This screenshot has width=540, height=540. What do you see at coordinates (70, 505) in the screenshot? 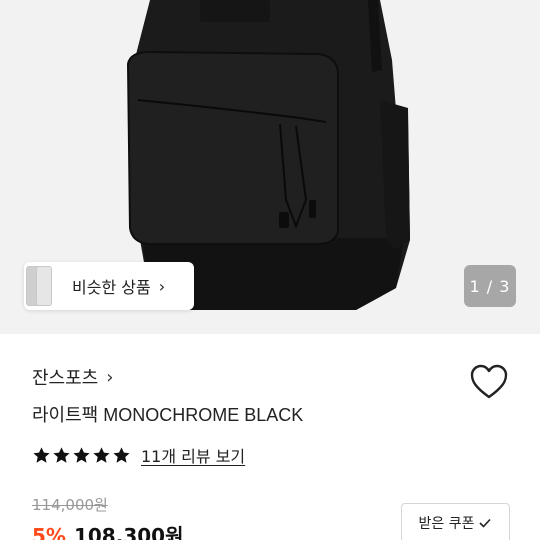
I see `original-price: 114,000원` at bounding box center [70, 505].